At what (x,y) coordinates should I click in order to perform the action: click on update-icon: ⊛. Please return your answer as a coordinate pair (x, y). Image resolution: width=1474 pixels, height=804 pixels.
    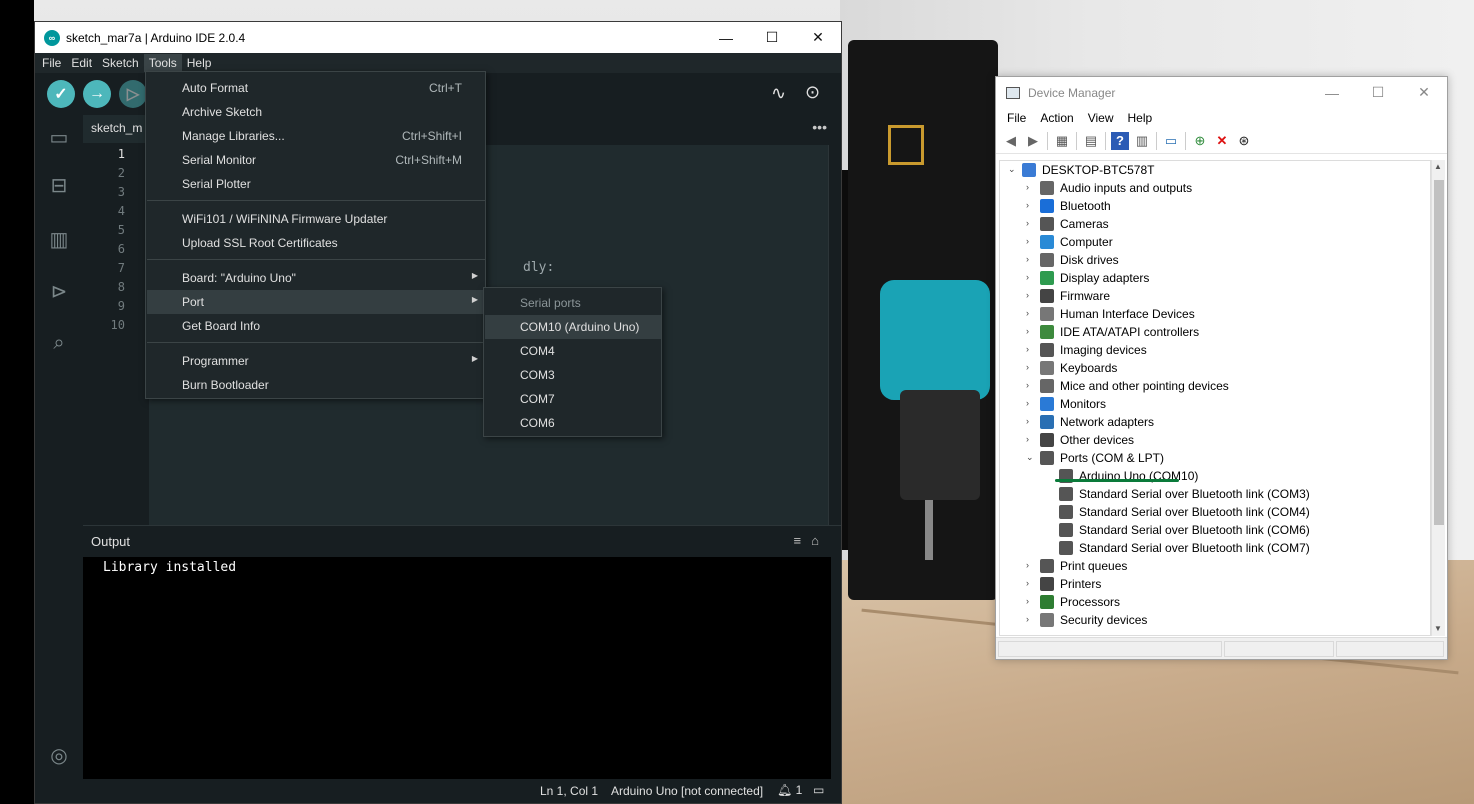
    Looking at the image, I should click on (1244, 141).